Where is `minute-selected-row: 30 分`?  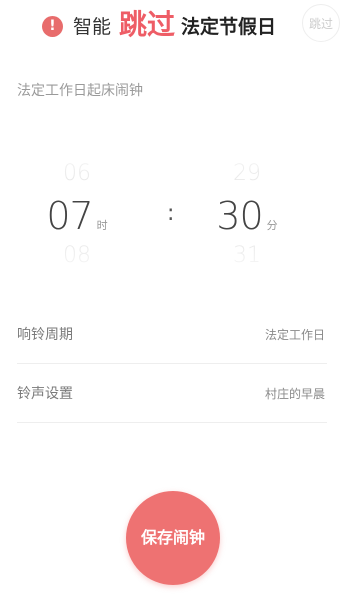 minute-selected-row: 30 分 is located at coordinates (247, 221).